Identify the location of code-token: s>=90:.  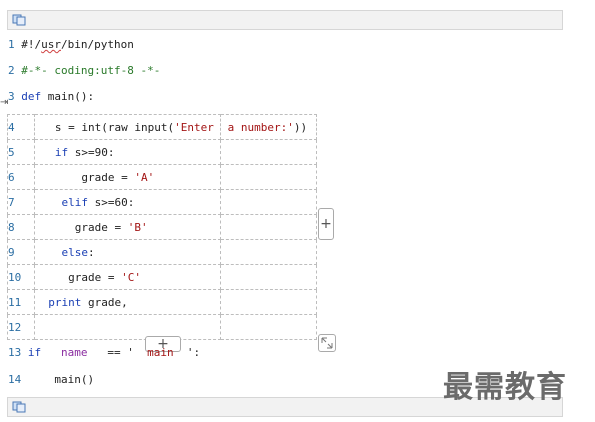
(91, 152).